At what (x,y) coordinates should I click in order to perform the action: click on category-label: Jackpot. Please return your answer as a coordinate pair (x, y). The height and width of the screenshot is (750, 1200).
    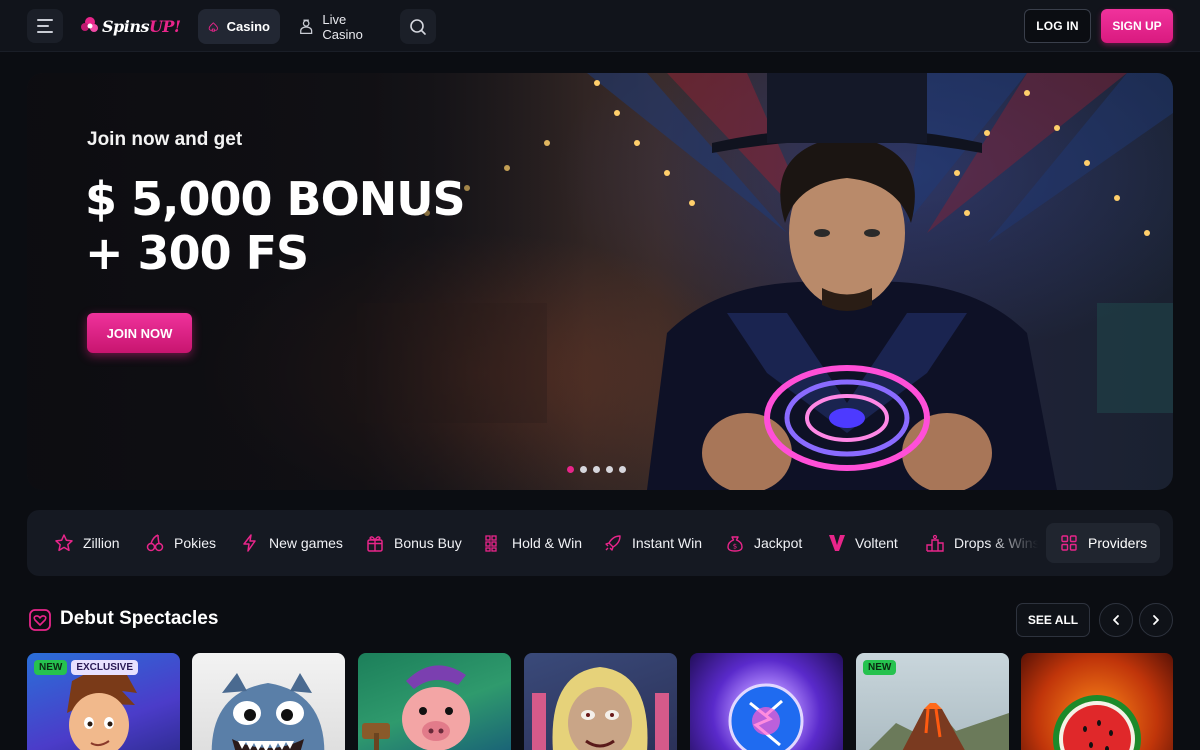
    Looking at the image, I should click on (778, 543).